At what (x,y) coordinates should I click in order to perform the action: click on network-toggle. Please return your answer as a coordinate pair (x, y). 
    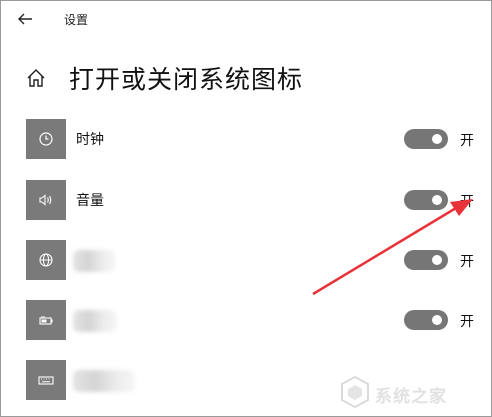
    Looking at the image, I should click on (426, 260).